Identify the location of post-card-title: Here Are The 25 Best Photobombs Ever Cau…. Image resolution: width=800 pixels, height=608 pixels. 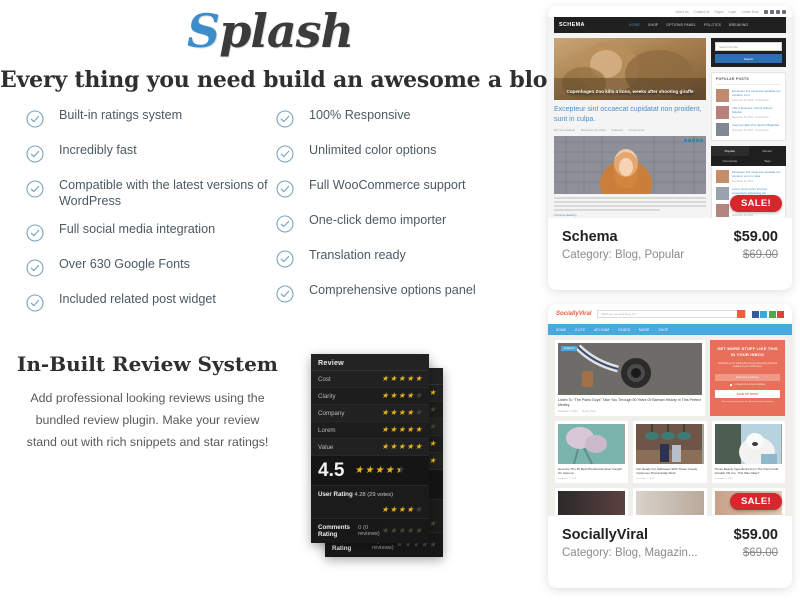
(591, 471).